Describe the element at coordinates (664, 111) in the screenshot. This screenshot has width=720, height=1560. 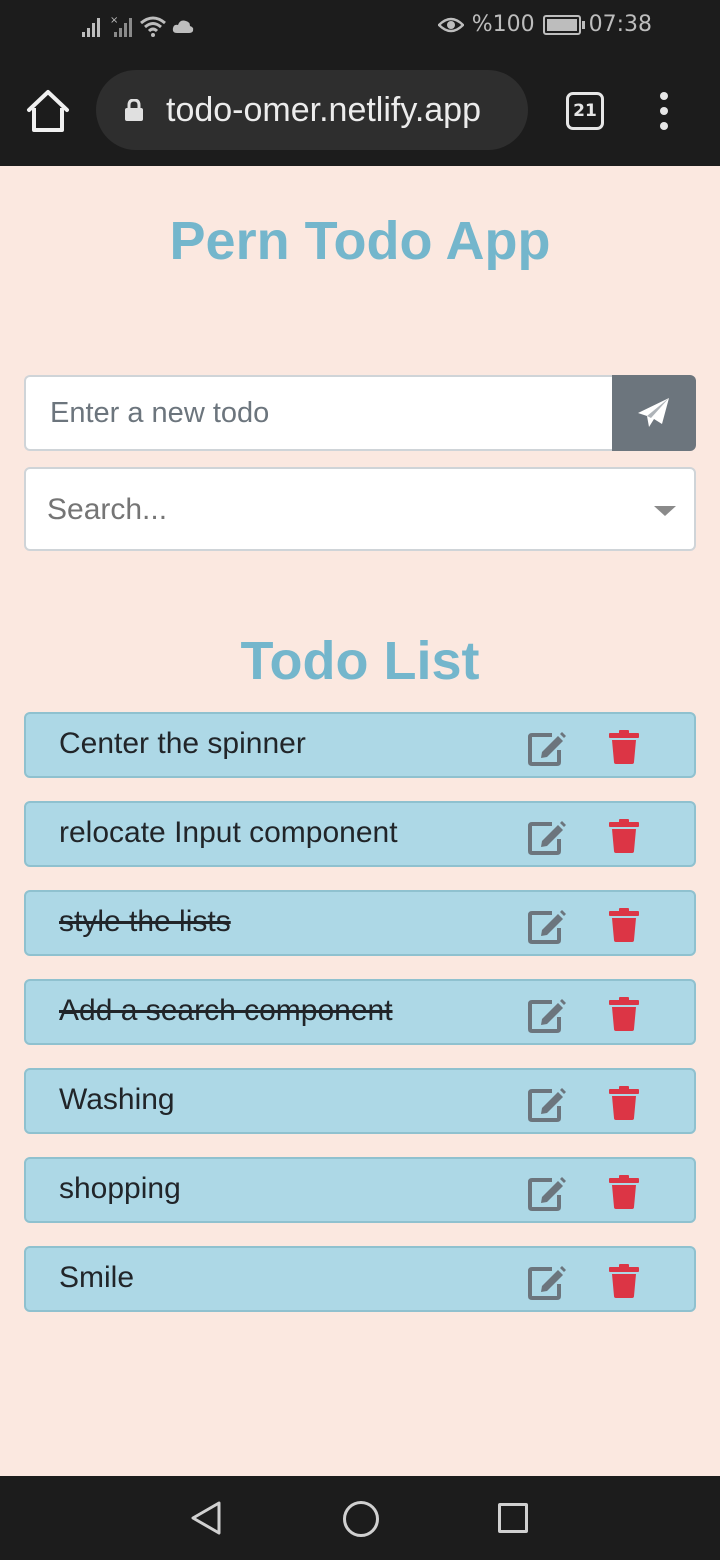
I see `more-vertical-icon` at that location.